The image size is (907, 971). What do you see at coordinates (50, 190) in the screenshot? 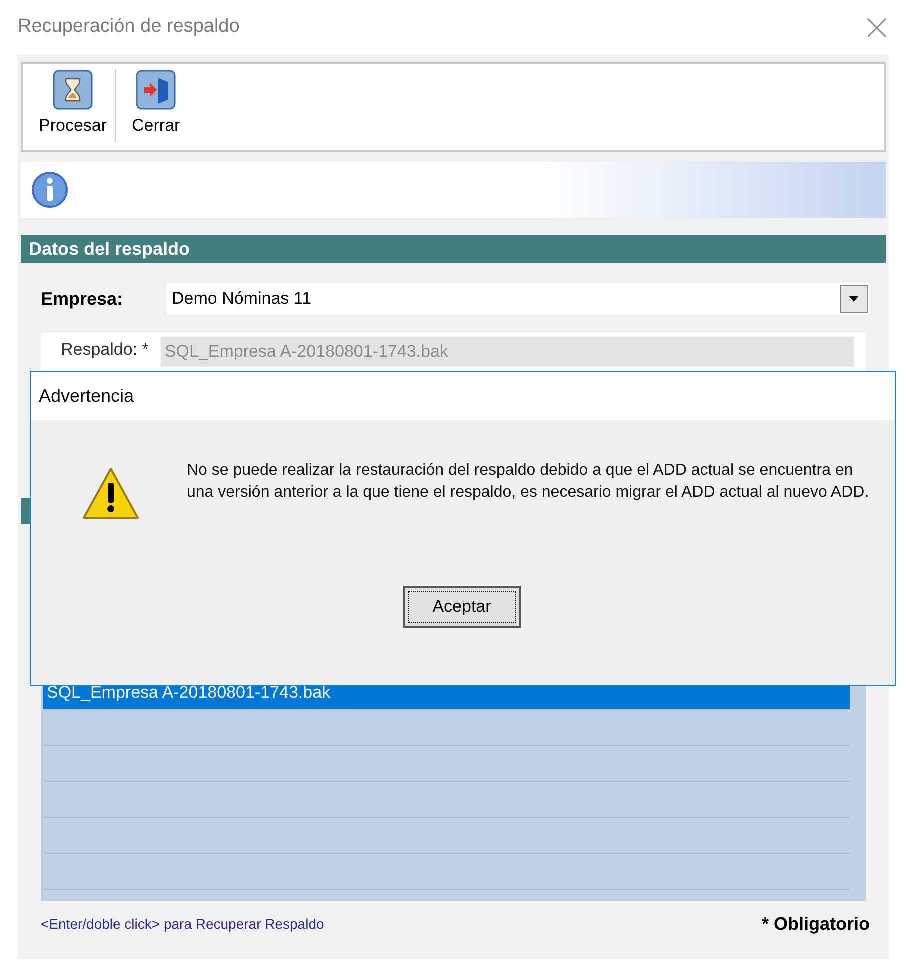
I see `info-icon` at bounding box center [50, 190].